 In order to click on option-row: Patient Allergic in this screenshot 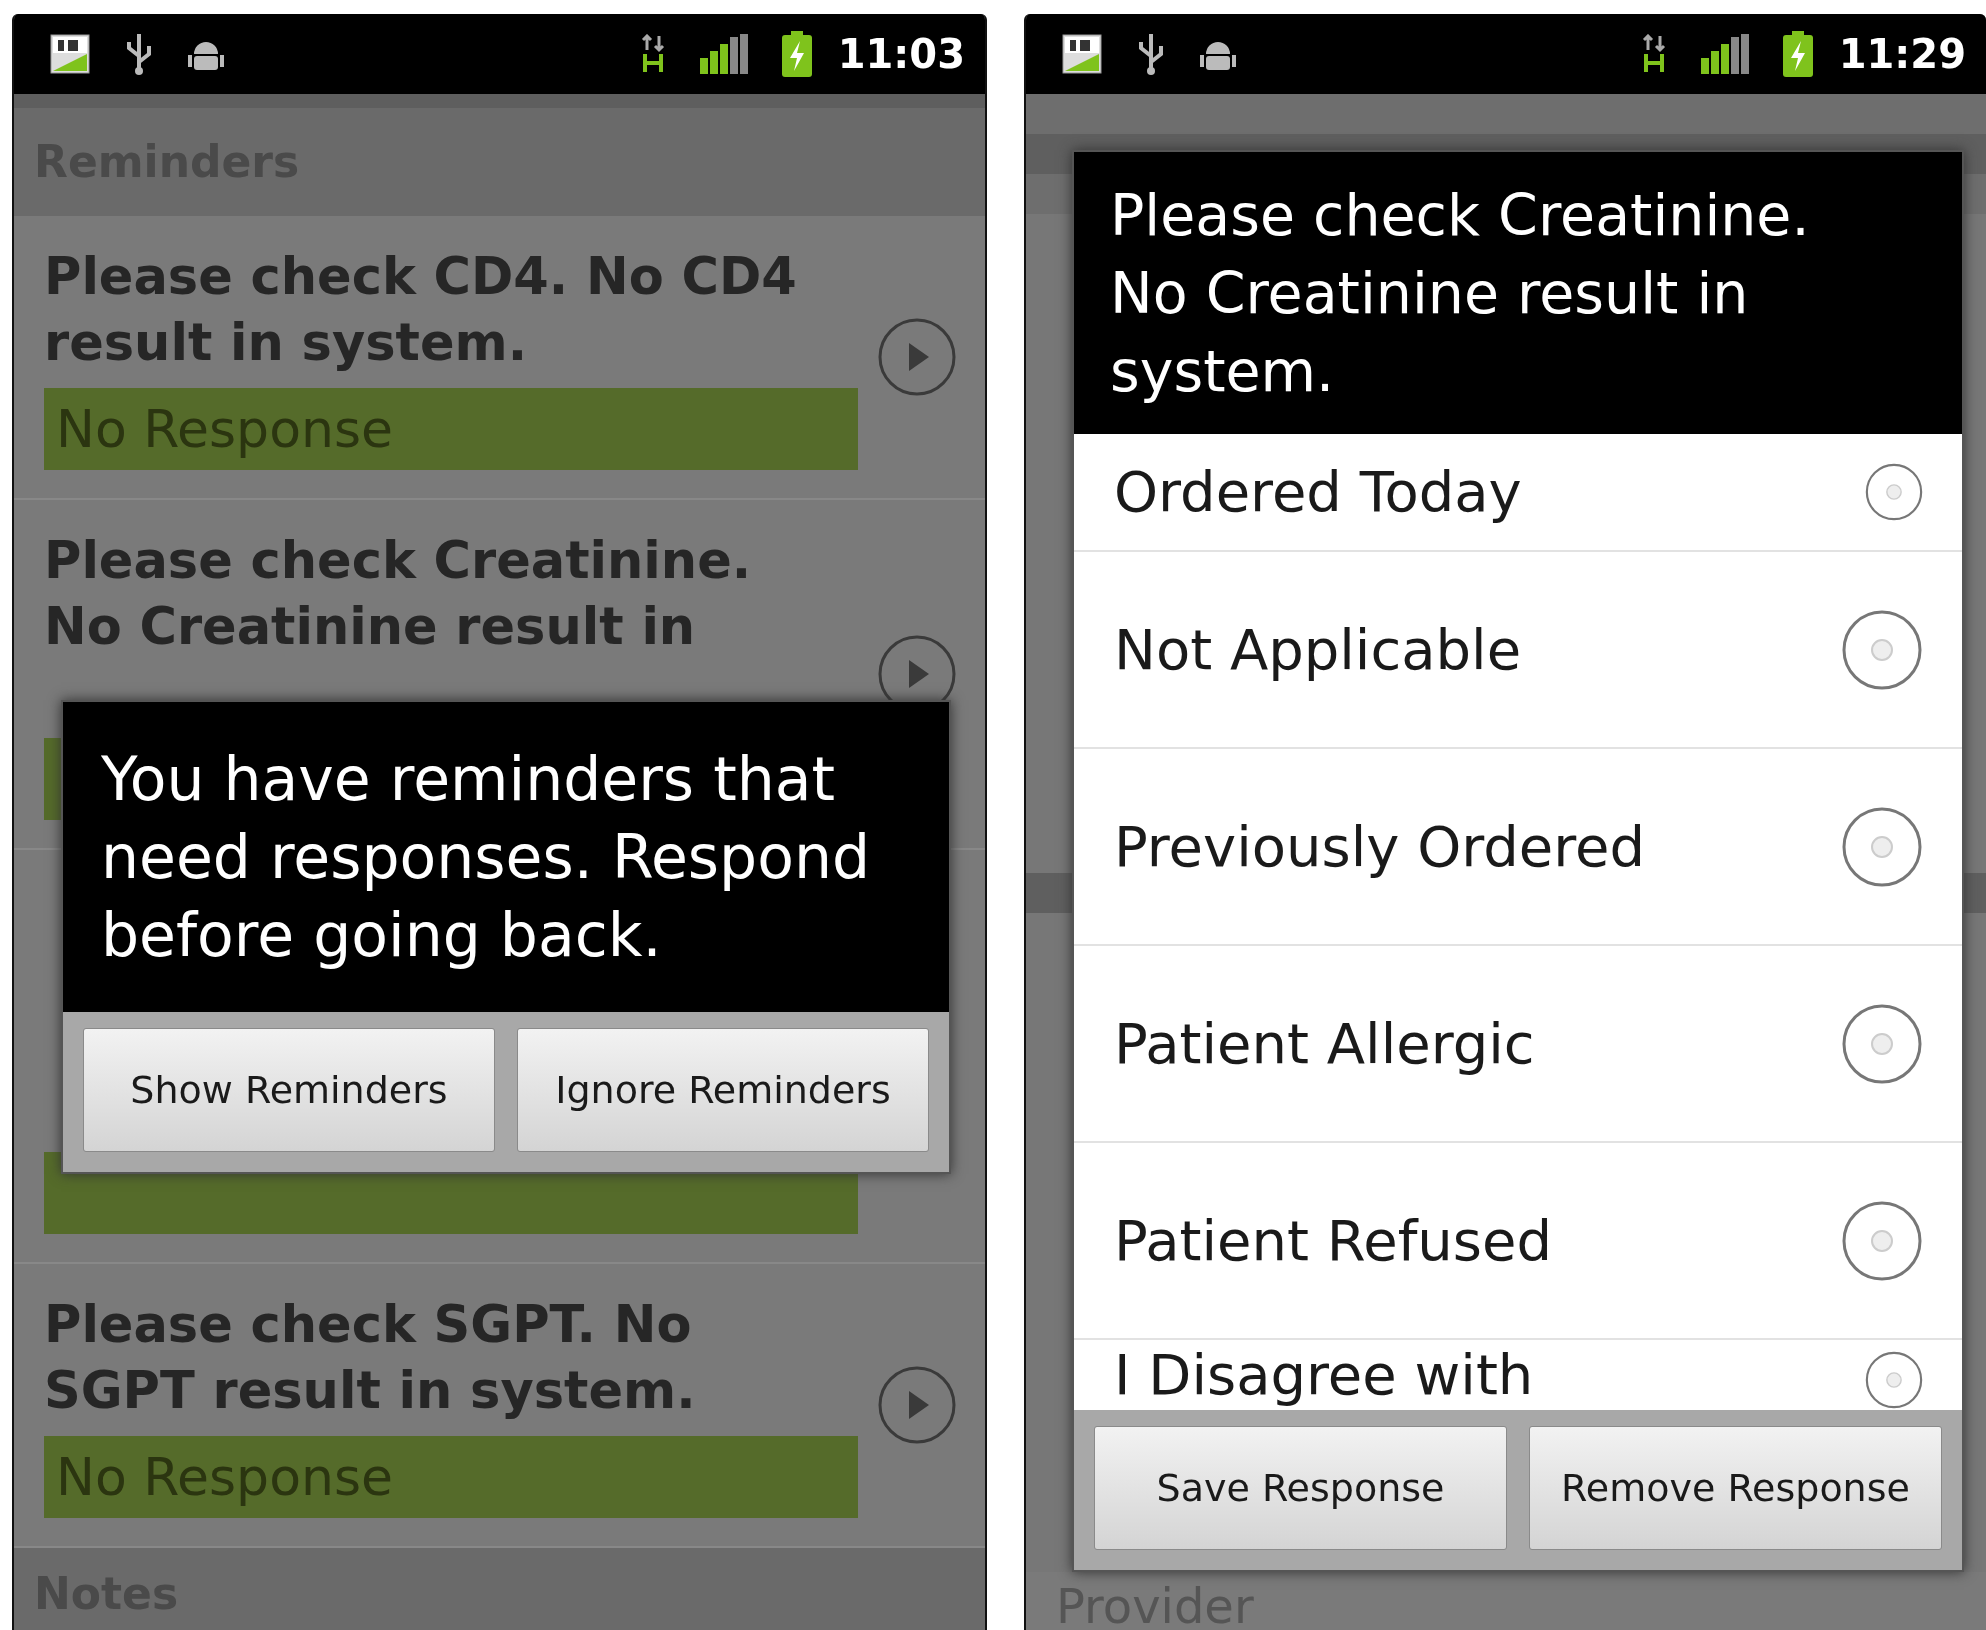, I will do `click(1518, 1044)`.